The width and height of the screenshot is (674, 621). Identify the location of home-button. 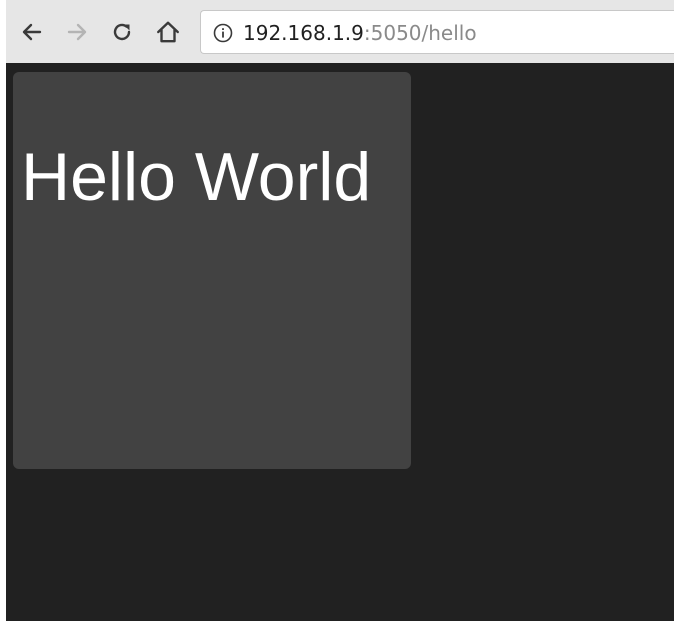
(168, 32).